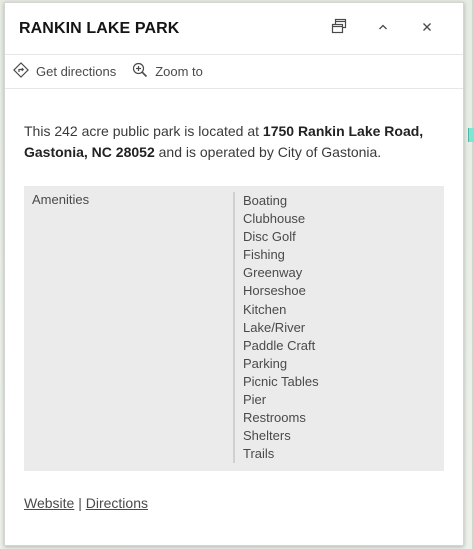  I want to click on chevron-up-icon, so click(383, 29).